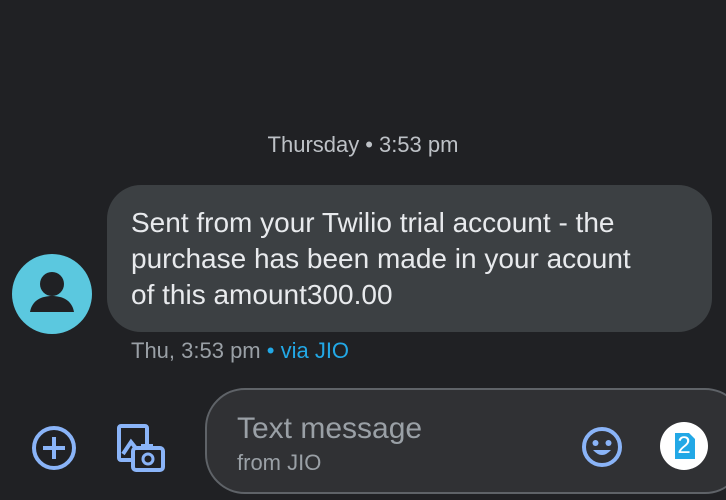  What do you see at coordinates (418, 144) in the screenshot?
I see `date-time: 3:53 pm` at bounding box center [418, 144].